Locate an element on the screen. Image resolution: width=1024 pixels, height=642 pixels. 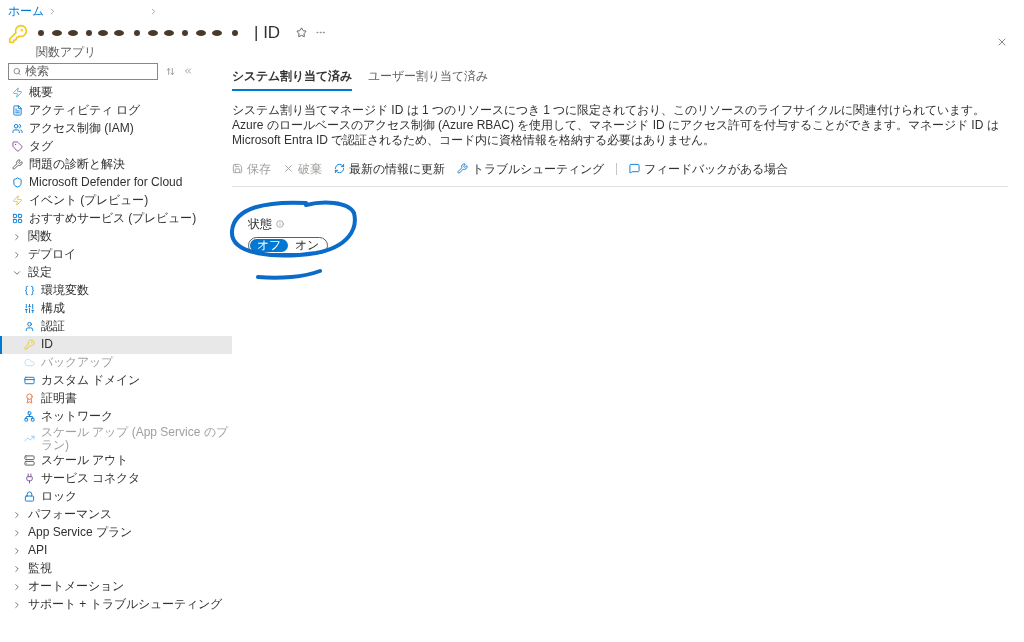
status-label: 状態 is located at coordinates (260, 224).